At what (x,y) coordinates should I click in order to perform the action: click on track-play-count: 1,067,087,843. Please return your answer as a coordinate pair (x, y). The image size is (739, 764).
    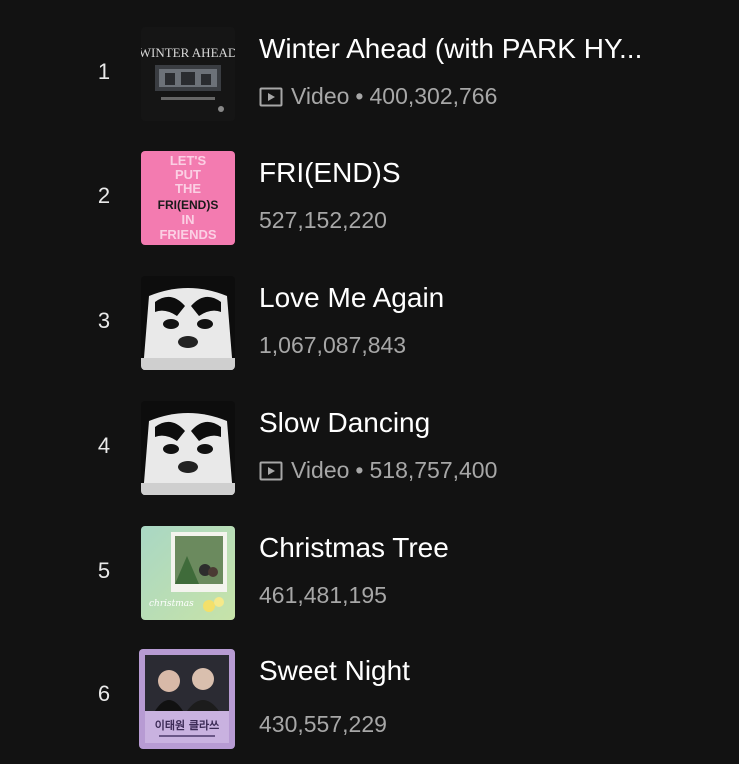
    Looking at the image, I should click on (333, 345).